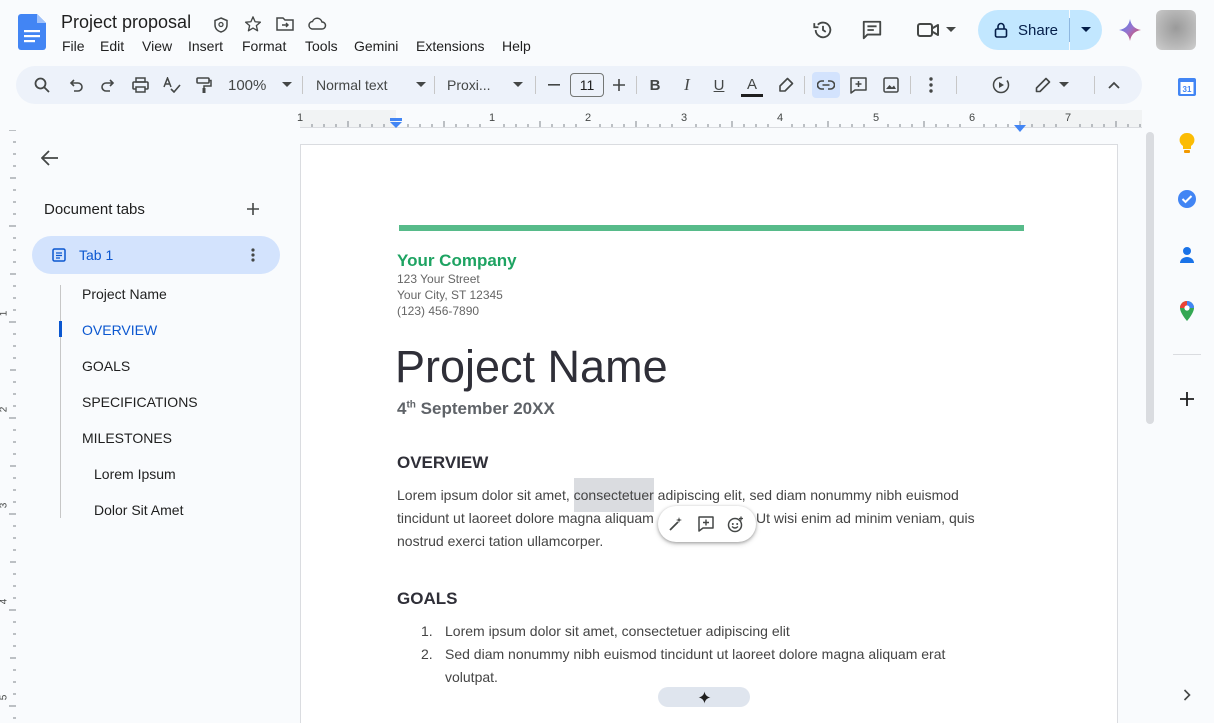 This screenshot has height=723, width=1214. Describe the element at coordinates (112, 46) in the screenshot. I see `menu-edit: Edit` at that location.